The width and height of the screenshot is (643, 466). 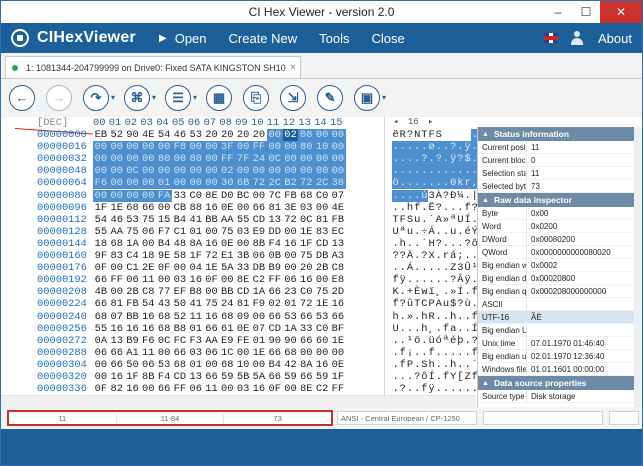 What do you see at coordinates (407, 418) in the screenshot?
I see `encoding-selector: ANSI - Central European / CP-1250` at bounding box center [407, 418].